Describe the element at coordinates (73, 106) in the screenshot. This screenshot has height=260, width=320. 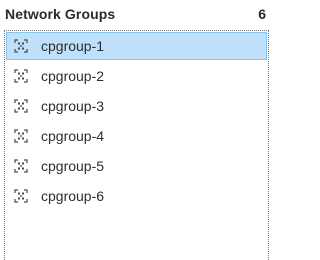
I see `list-item-label: cpgroup-3` at that location.